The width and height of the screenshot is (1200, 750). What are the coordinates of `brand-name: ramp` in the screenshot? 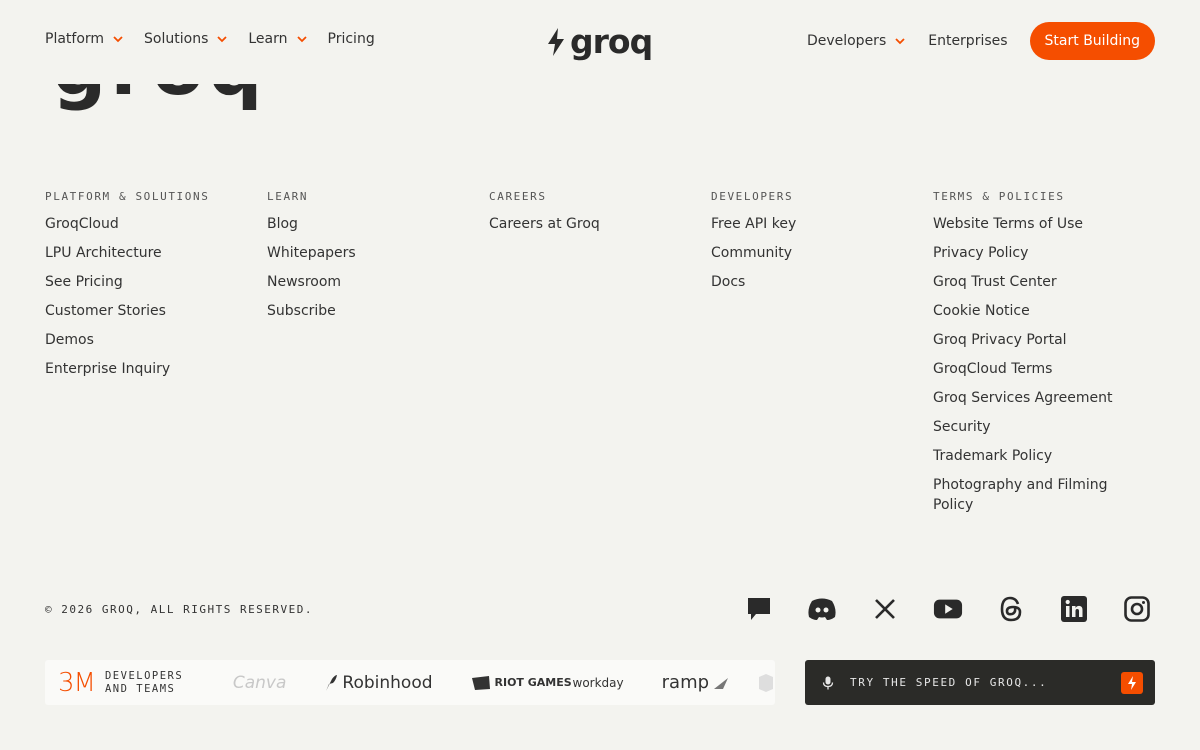 It's located at (685, 682).